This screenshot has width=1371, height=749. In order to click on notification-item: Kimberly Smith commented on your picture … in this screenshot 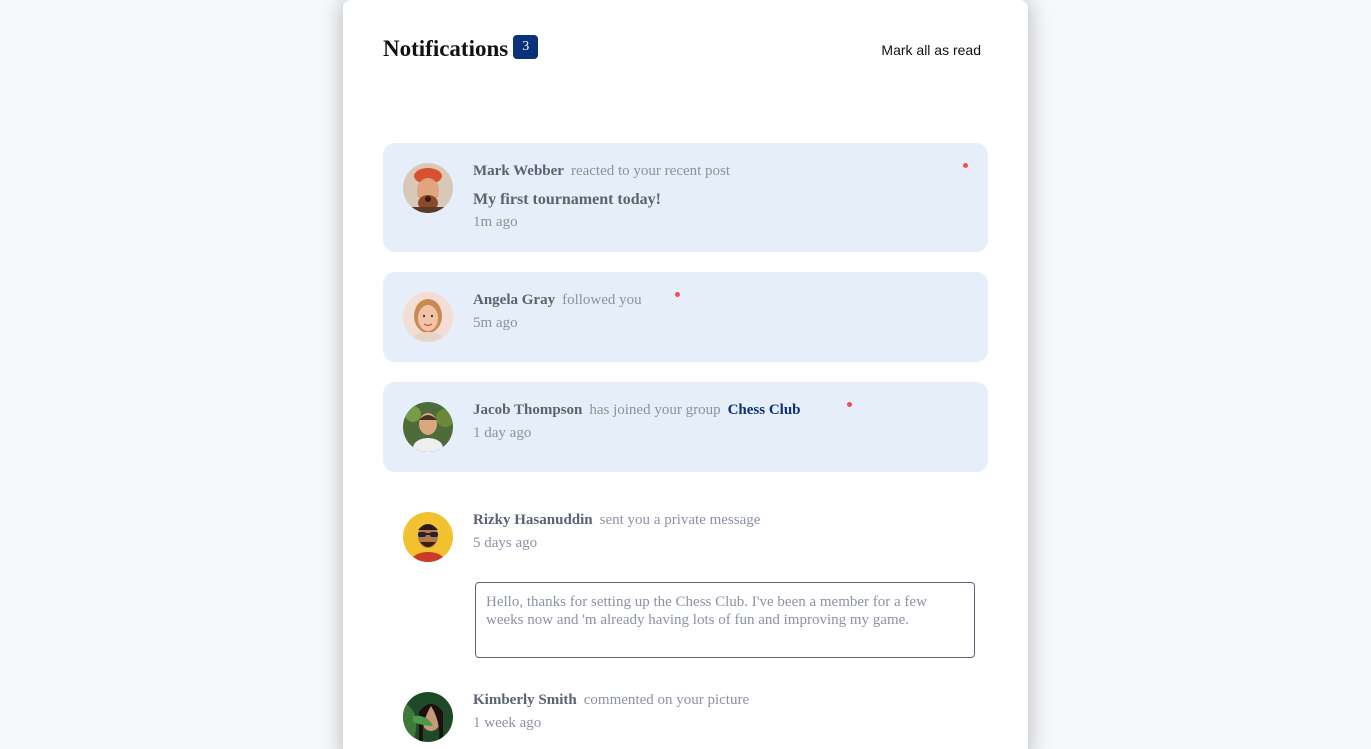, I will do `click(685, 710)`.